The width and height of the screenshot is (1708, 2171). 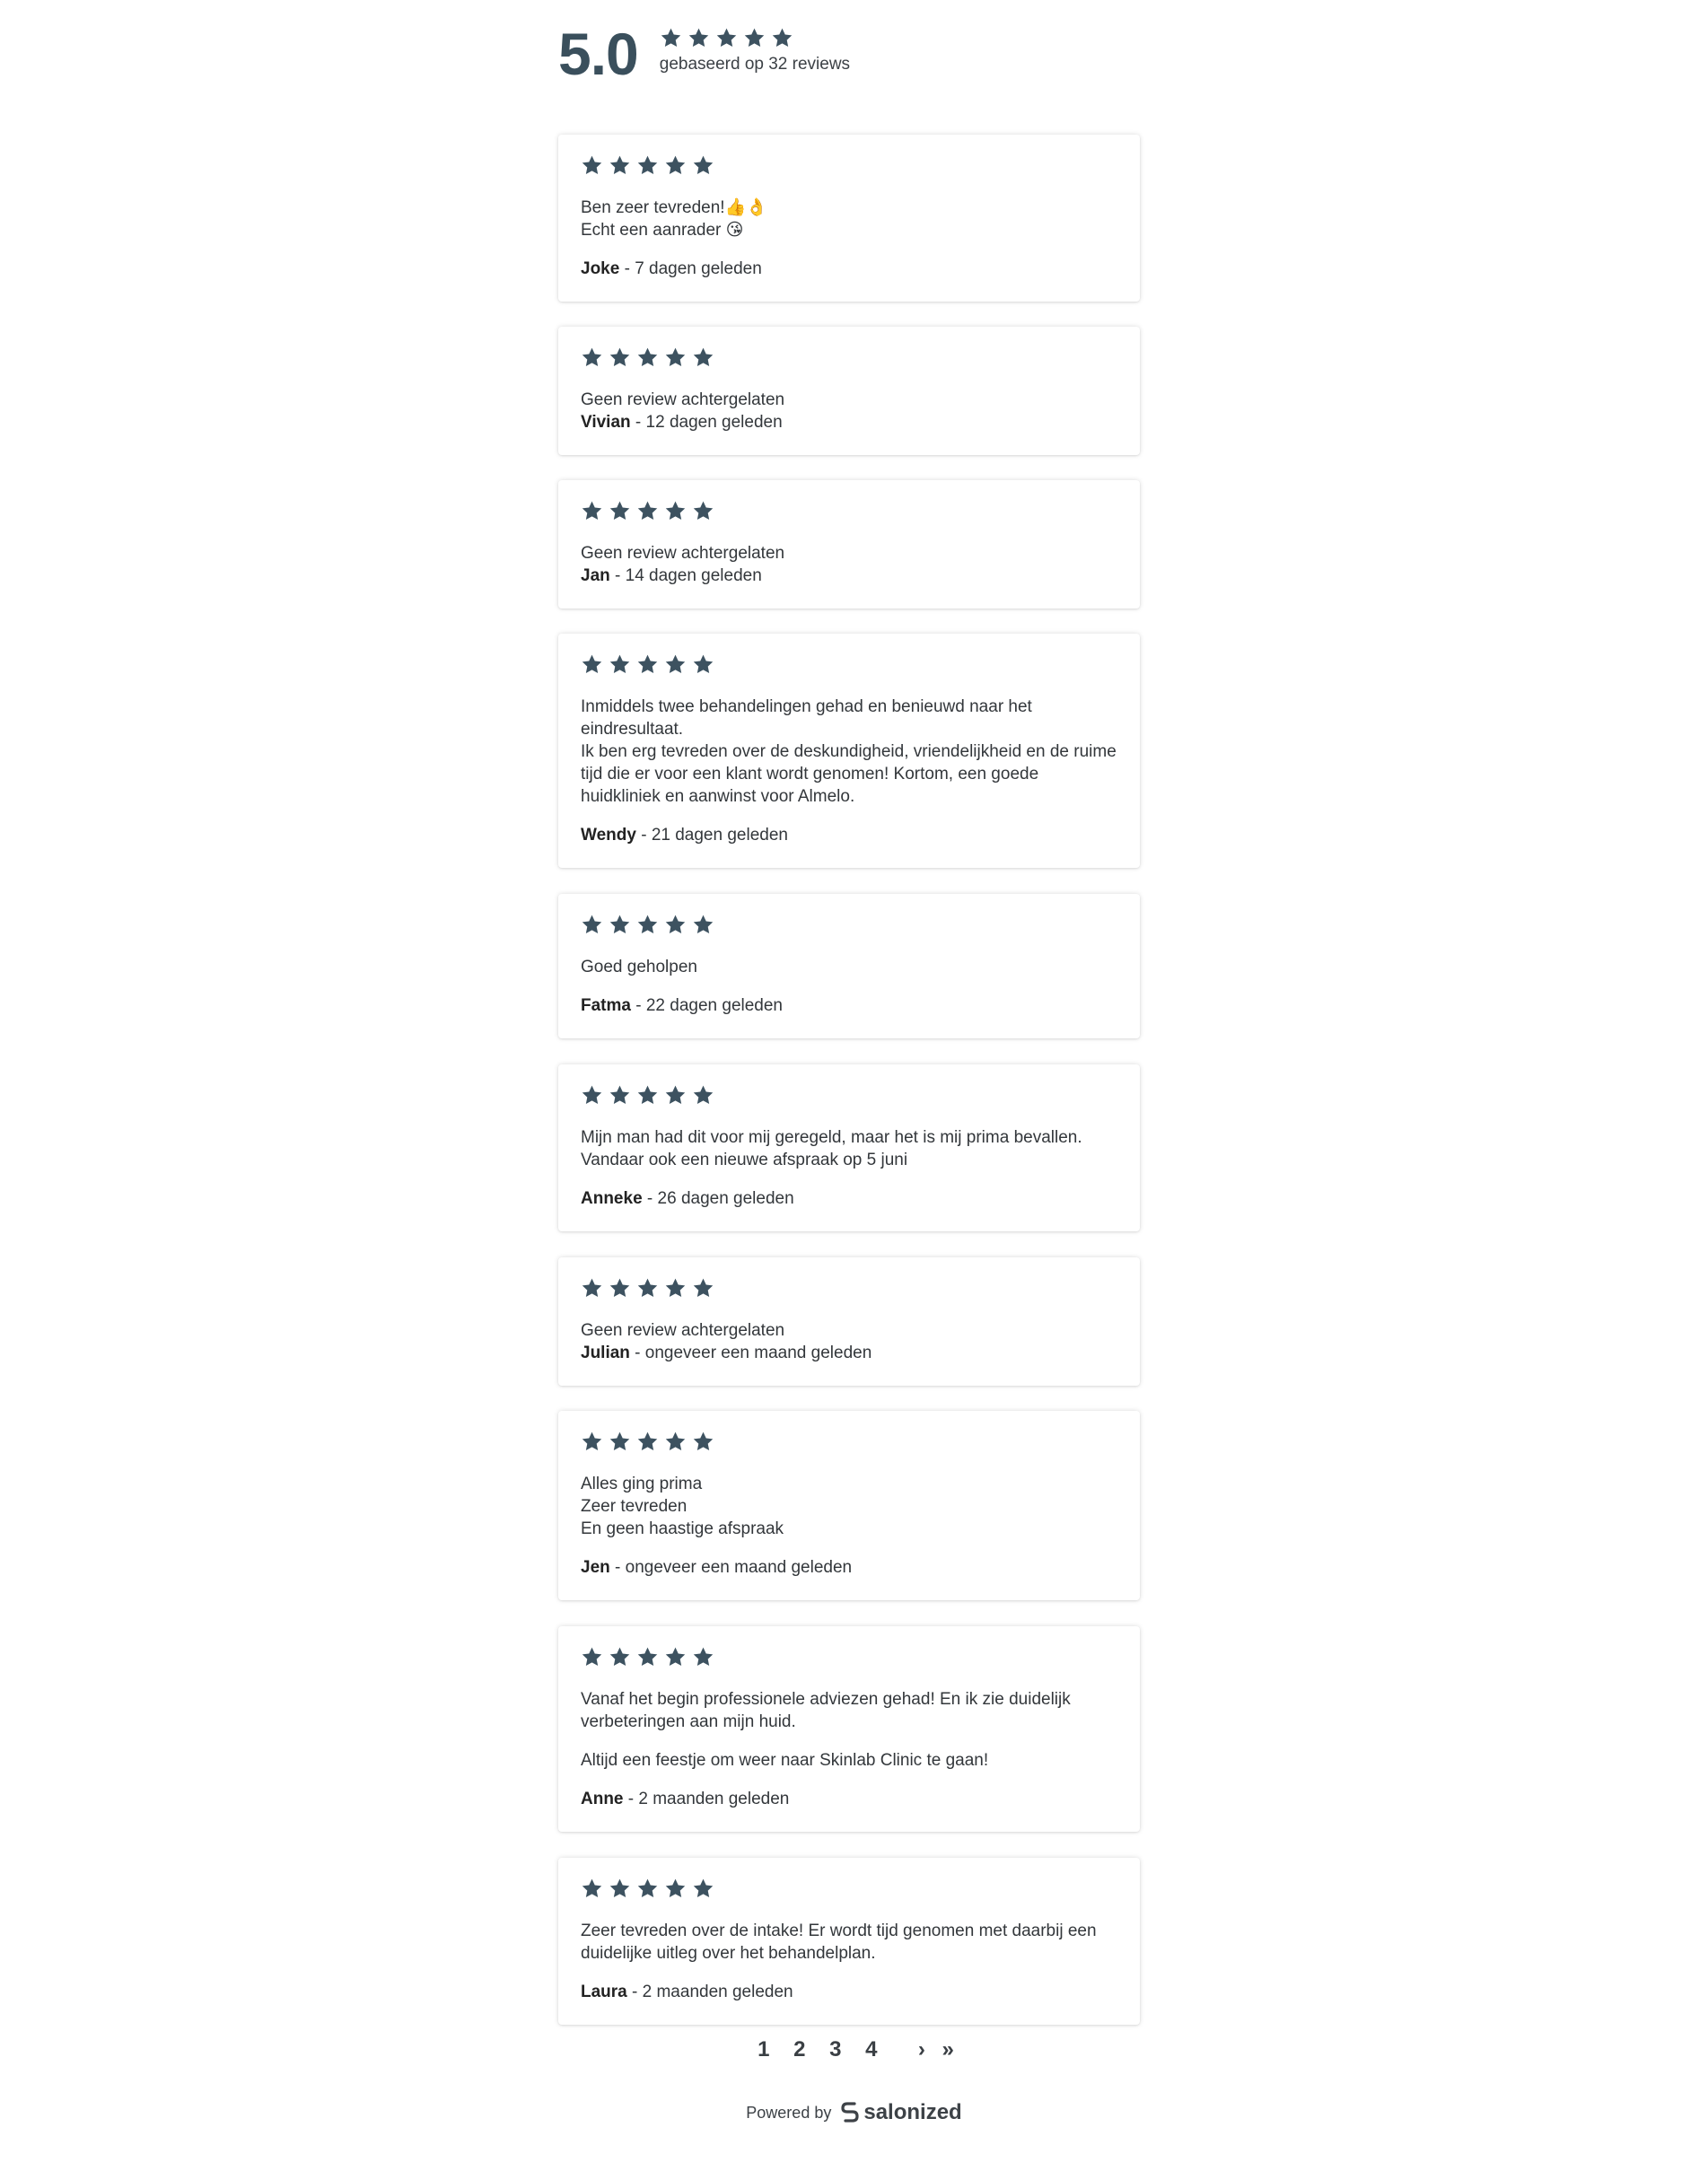 I want to click on review-count: gebaseerd op 32 reviews, so click(x=755, y=64).